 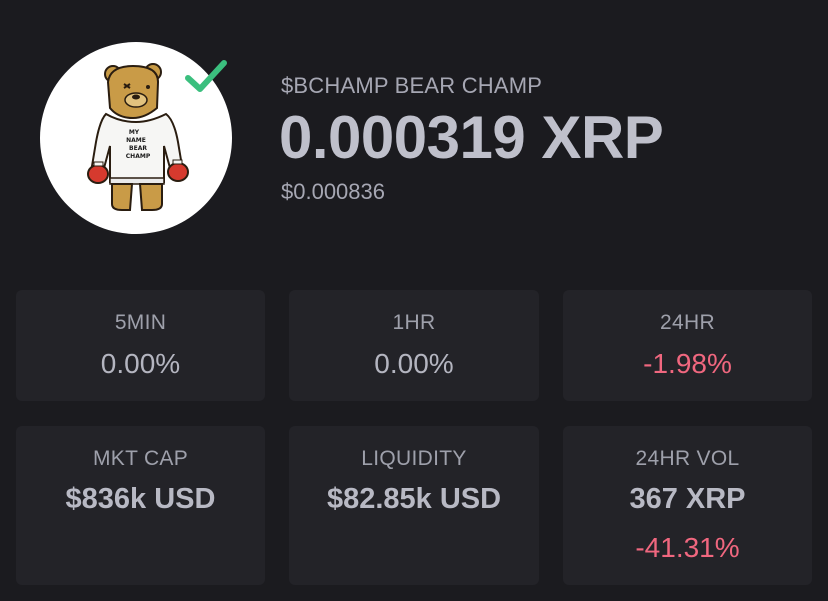 What do you see at coordinates (414, 499) in the screenshot?
I see `stat-value: $82.85k USD` at bounding box center [414, 499].